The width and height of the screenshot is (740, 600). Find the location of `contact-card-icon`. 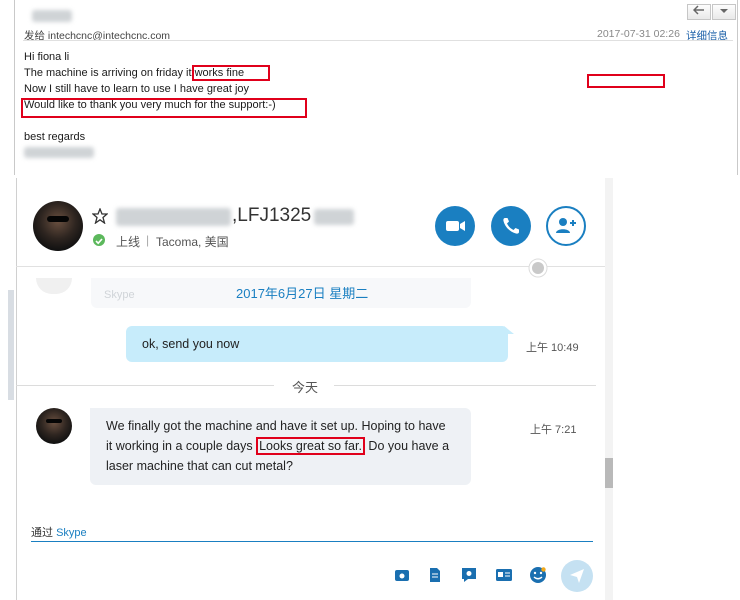

contact-card-icon is located at coordinates (504, 575).